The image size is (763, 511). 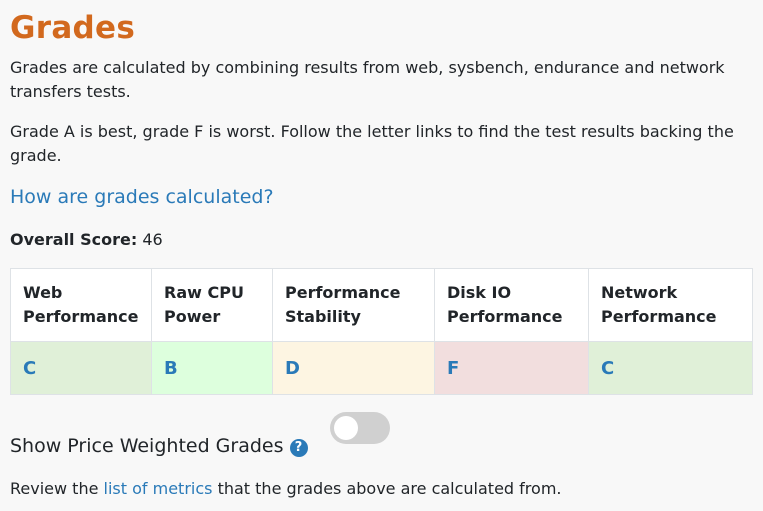 I want to click on page-title: Grades, so click(x=73, y=28).